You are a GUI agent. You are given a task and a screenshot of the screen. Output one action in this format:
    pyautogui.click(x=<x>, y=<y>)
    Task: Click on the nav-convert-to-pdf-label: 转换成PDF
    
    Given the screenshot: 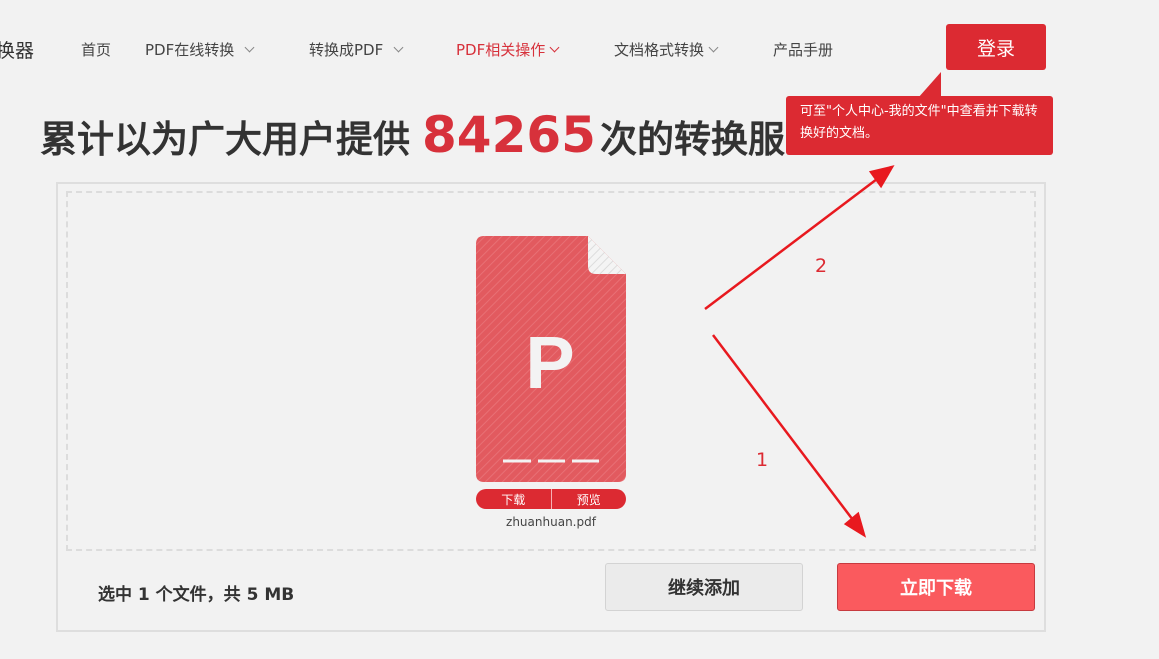 What is the action you would take?
    pyautogui.click(x=346, y=50)
    